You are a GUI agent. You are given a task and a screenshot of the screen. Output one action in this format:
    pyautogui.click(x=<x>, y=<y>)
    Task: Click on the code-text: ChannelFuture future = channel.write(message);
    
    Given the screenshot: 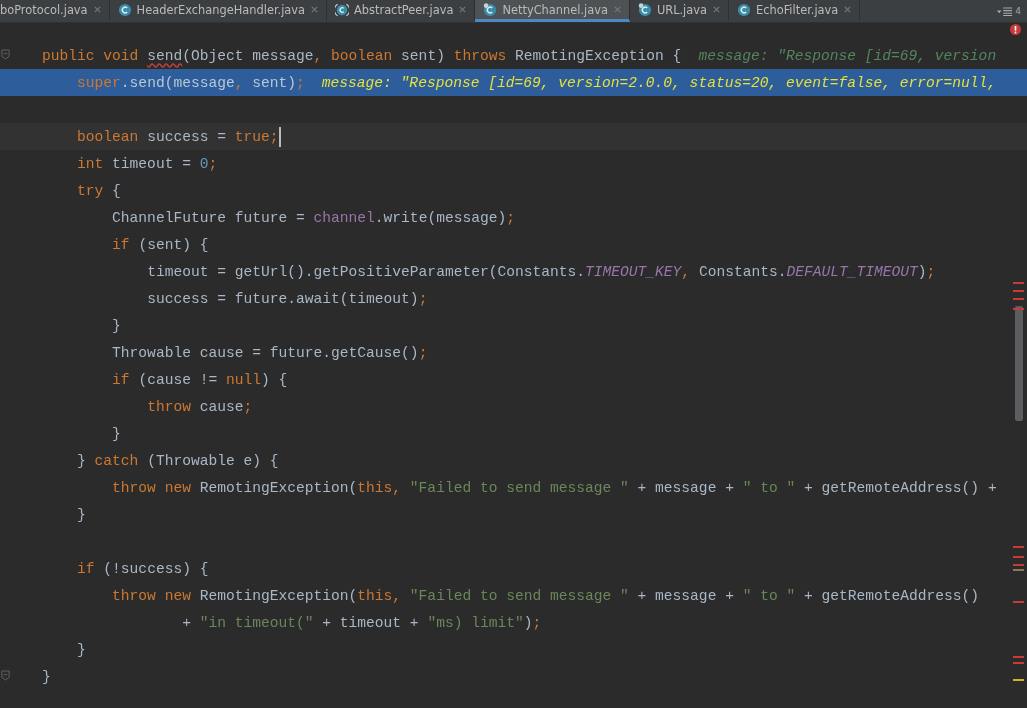 What is the action you would take?
    pyautogui.click(x=313, y=217)
    